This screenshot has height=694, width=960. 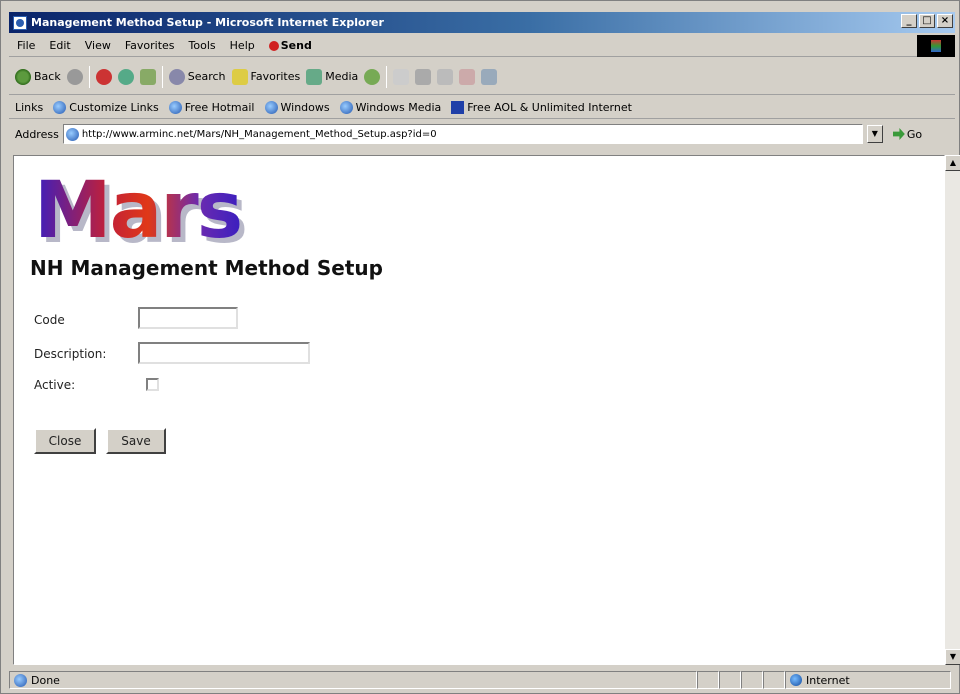 I want to click on description-label: Description:, so click(x=70, y=354).